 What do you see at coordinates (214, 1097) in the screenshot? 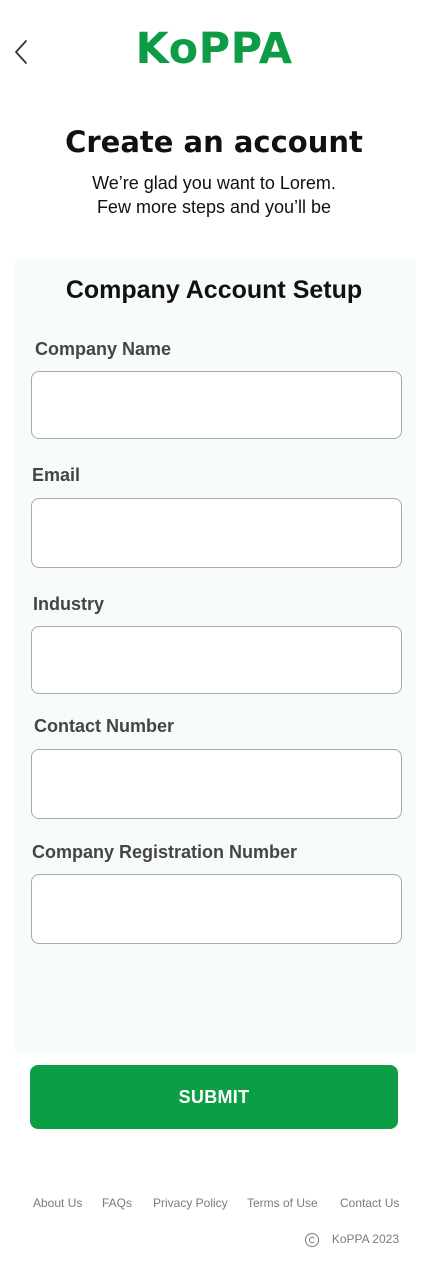
I see `submit-button: SUBMIT` at bounding box center [214, 1097].